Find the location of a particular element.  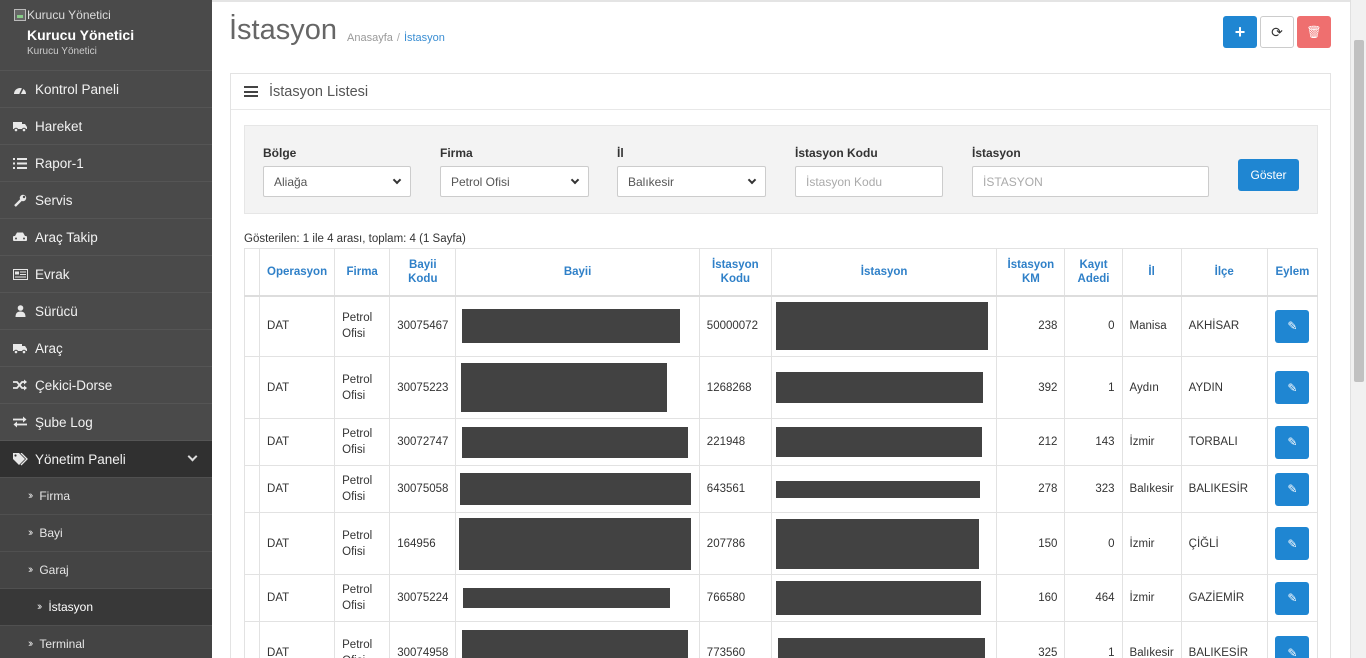

sidebar-item-servis: Servis is located at coordinates (106, 199).